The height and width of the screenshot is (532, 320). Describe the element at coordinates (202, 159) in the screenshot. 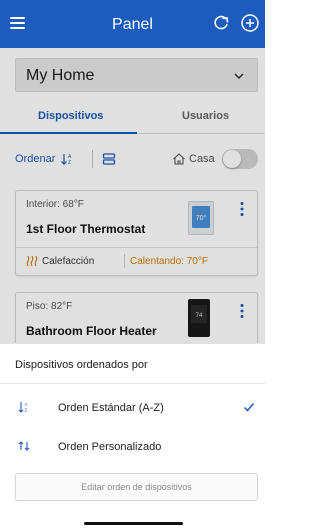

I see `home-mode-label: Casa` at that location.